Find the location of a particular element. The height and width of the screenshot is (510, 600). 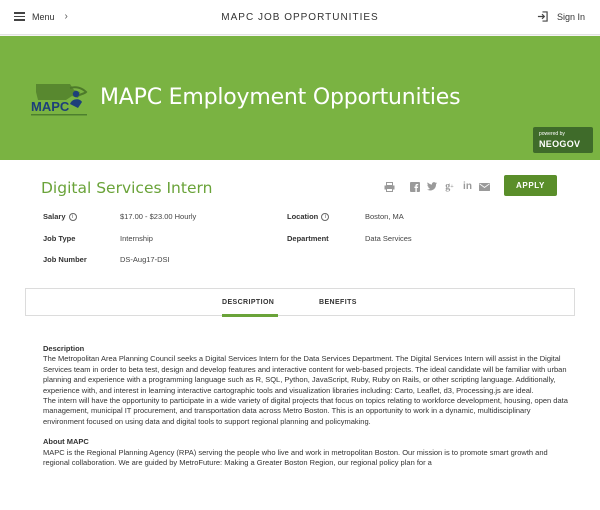

detail-tabs: DESCRIPTION BENEFITS is located at coordinates (300, 302).